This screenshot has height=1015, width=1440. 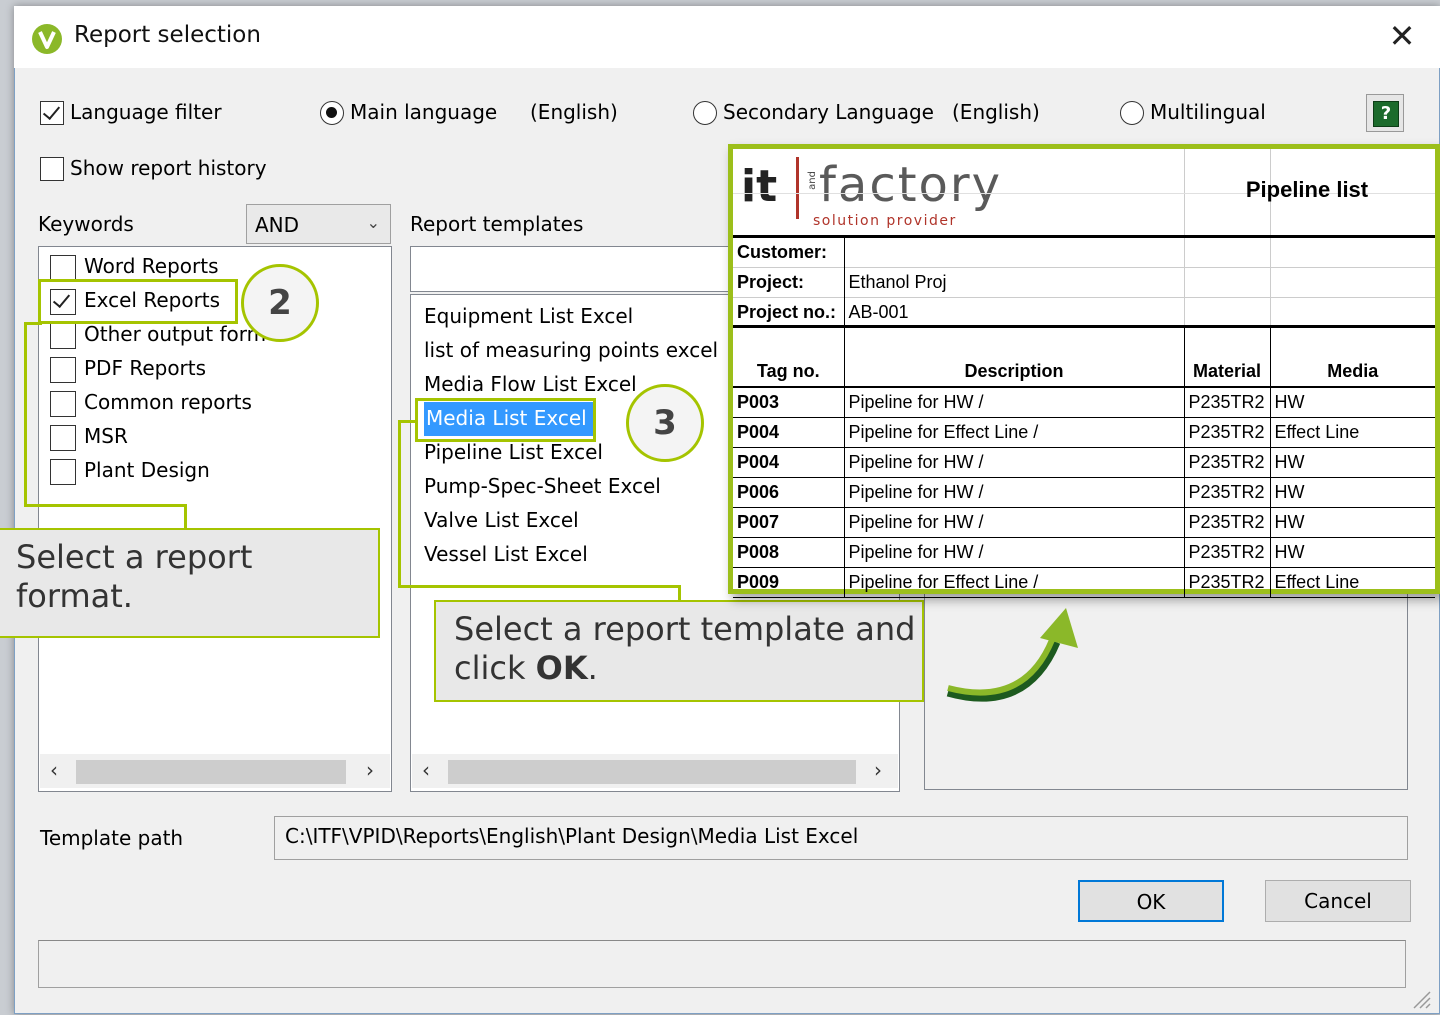 What do you see at coordinates (789, 582) in the screenshot?
I see `table-cell: P009` at bounding box center [789, 582].